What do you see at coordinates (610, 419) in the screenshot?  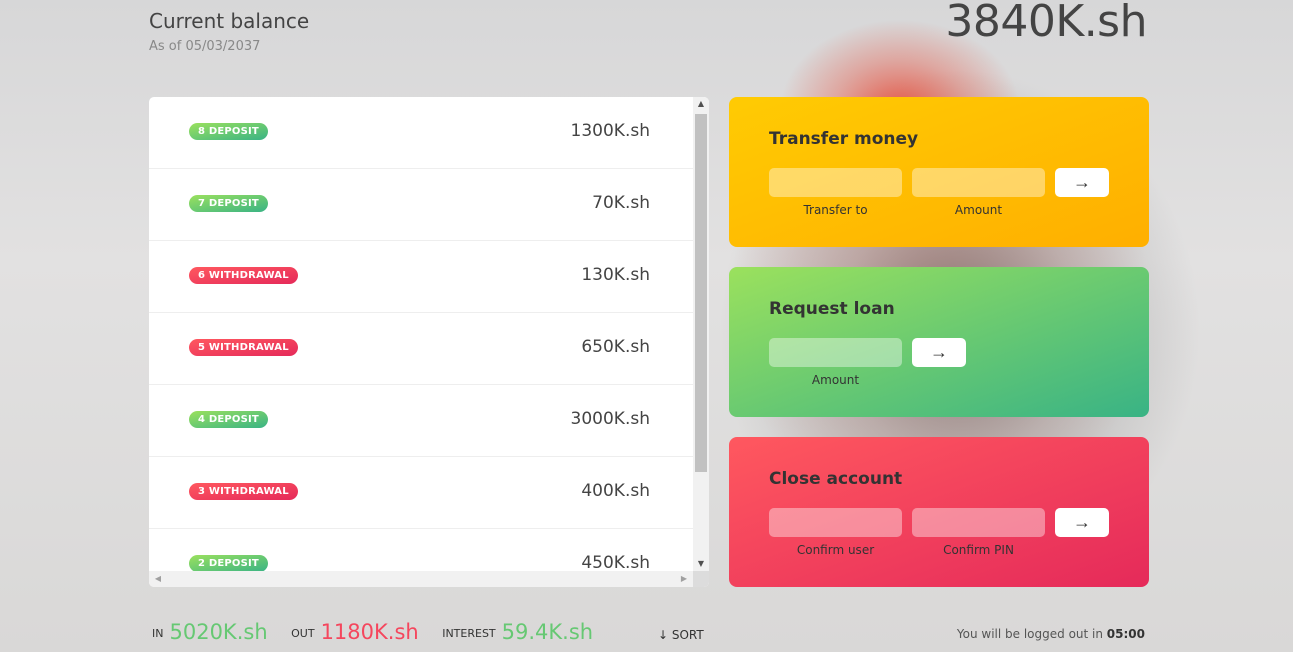 I see `movement-value: 3000K.sh` at bounding box center [610, 419].